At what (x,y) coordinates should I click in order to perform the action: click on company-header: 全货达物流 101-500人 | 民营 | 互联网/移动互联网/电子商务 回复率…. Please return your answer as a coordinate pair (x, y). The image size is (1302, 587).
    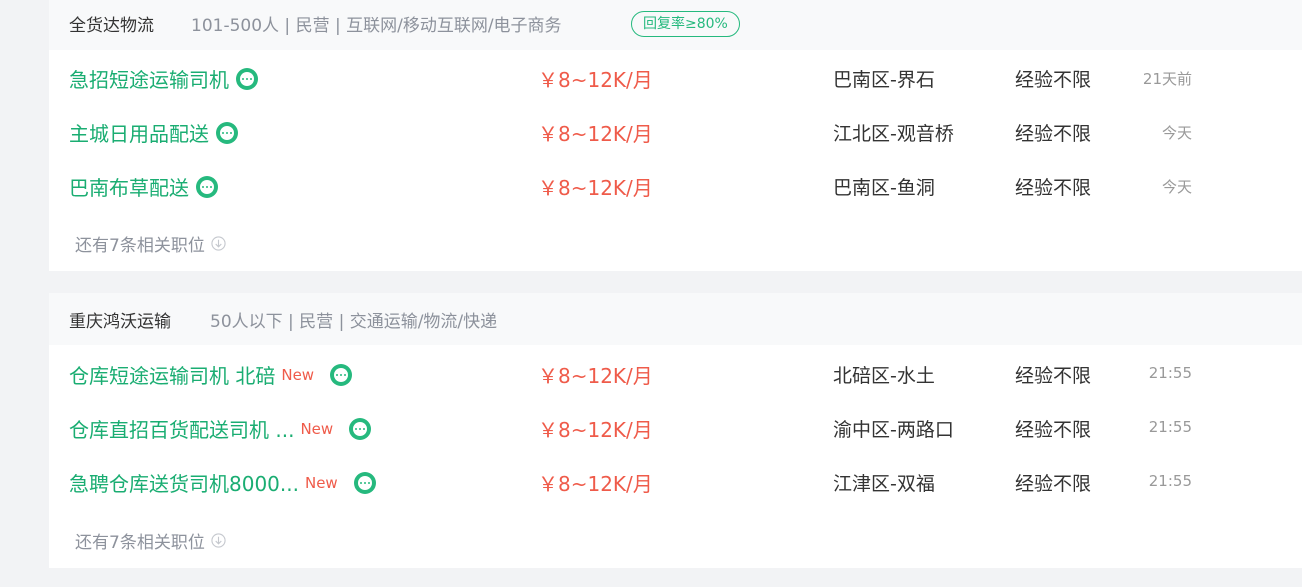
    Looking at the image, I should click on (675, 25).